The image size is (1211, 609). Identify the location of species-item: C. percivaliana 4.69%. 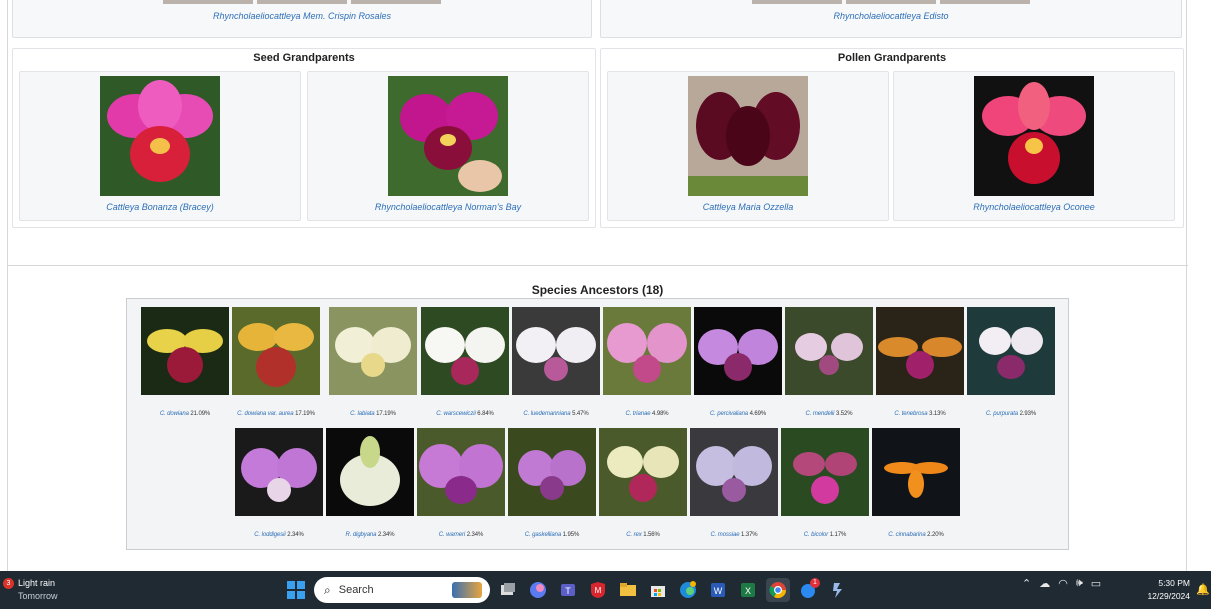
(738, 362).